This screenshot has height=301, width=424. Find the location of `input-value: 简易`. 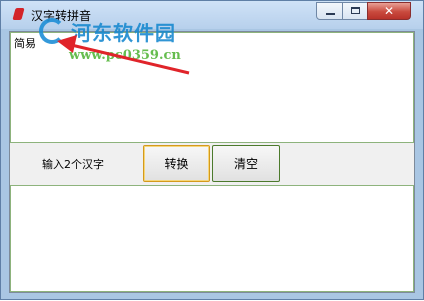

input-value: 简易 is located at coordinates (25, 43).